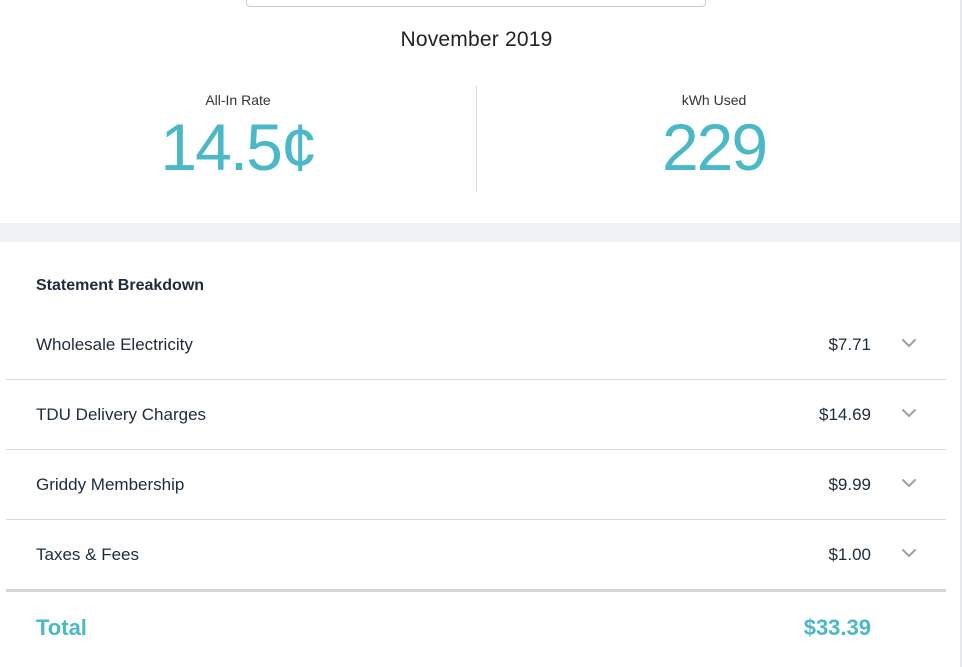  I want to click on breakdown-row-griddy-membership: Griddy Membership $9.99, so click(476, 485).